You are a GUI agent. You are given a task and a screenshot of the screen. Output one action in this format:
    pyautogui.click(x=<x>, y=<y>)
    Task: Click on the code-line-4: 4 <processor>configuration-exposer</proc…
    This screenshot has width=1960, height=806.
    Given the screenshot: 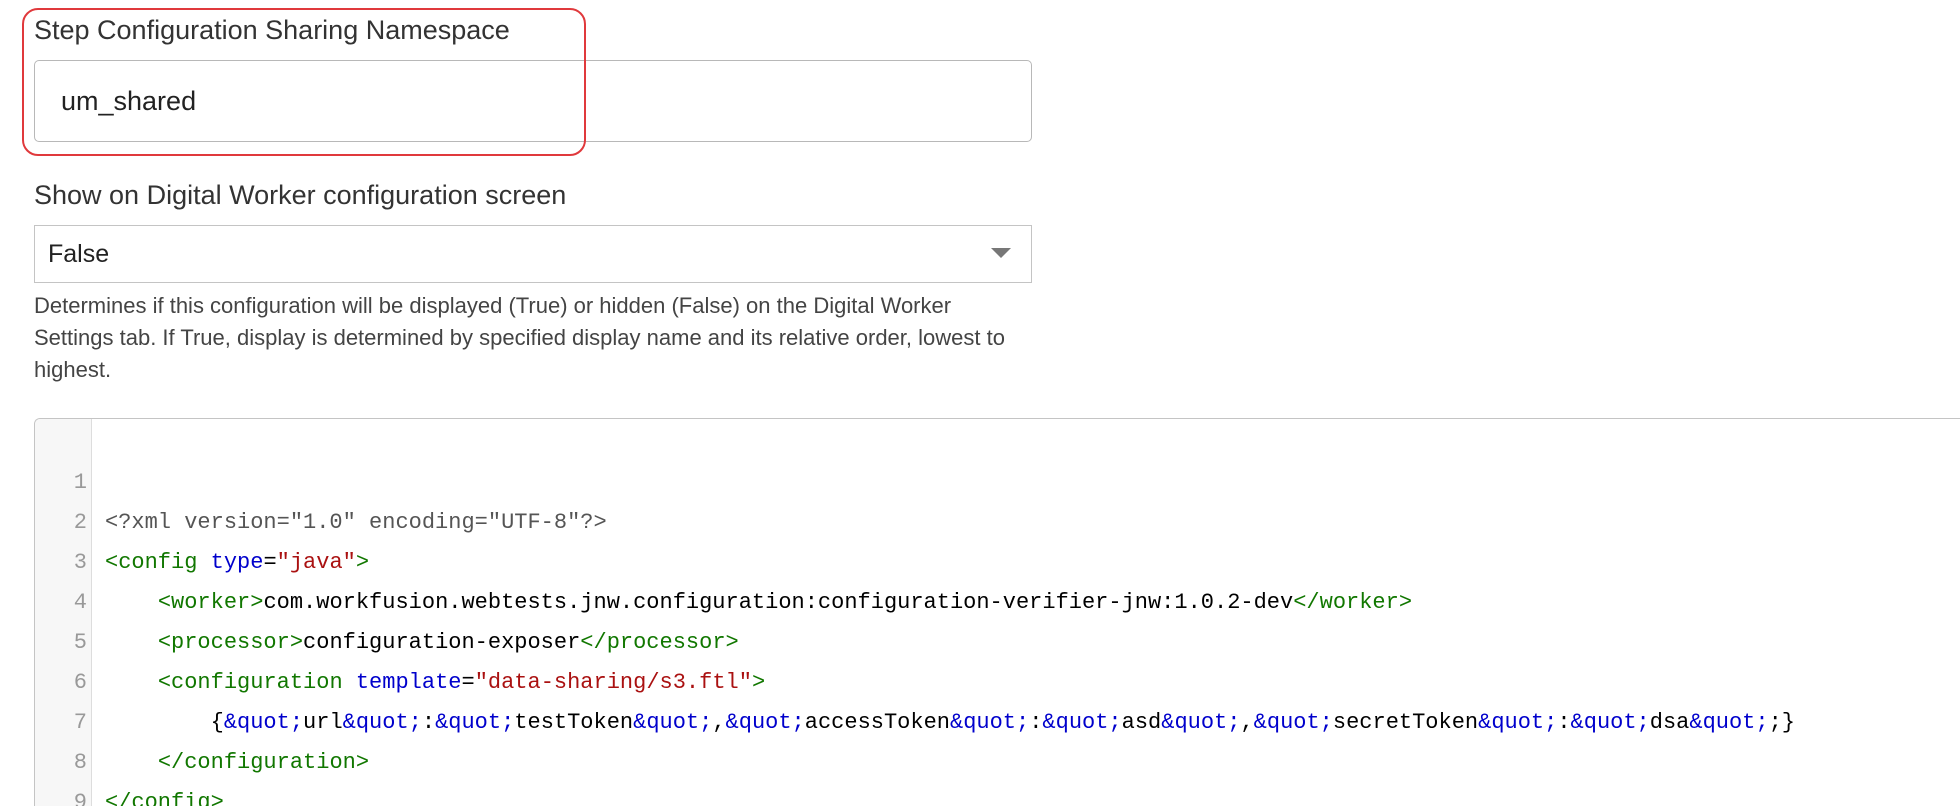 What is the action you would take?
    pyautogui.click(x=985, y=599)
    